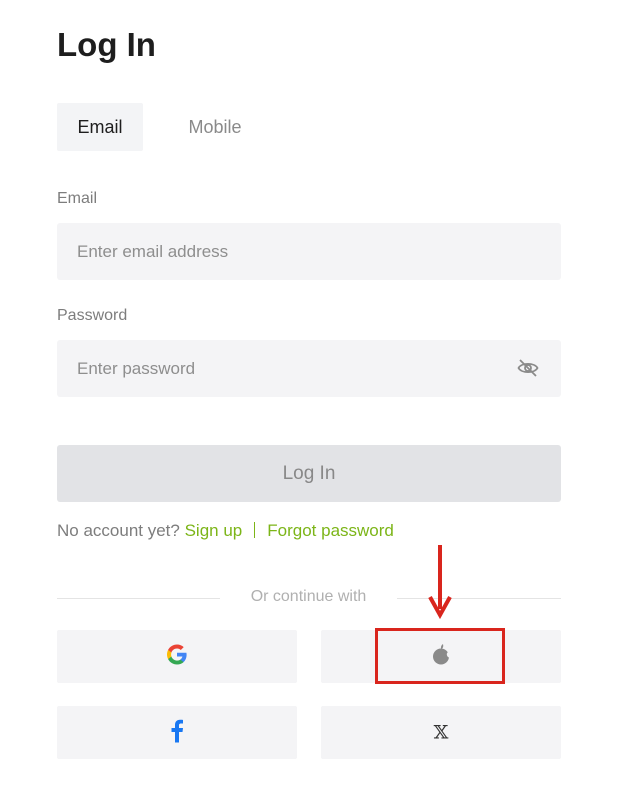  What do you see at coordinates (330, 530) in the screenshot?
I see `forgot-password-link: Forgot password` at bounding box center [330, 530].